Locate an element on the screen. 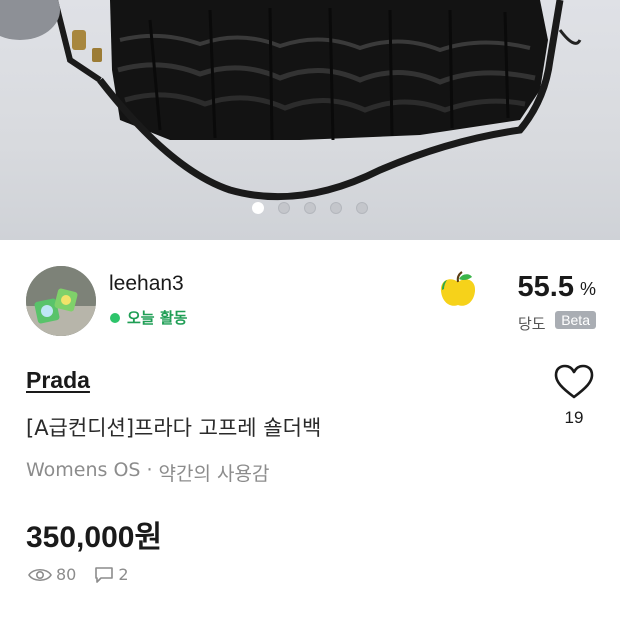 Image resolution: width=620 pixels, height=620 pixels. seller-sweetness-score: 55.5 % 당도 Beta is located at coordinates (516, 302).